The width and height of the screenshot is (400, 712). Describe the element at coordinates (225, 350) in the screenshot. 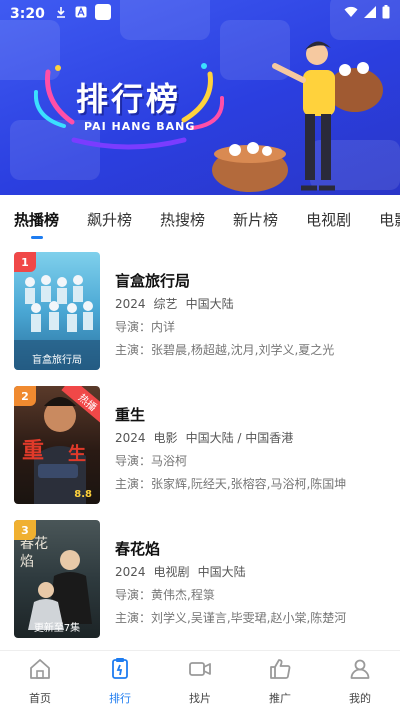

I see `cast: 主演：张碧晨,杨超越,沈月,刘学义,夏之光` at that location.